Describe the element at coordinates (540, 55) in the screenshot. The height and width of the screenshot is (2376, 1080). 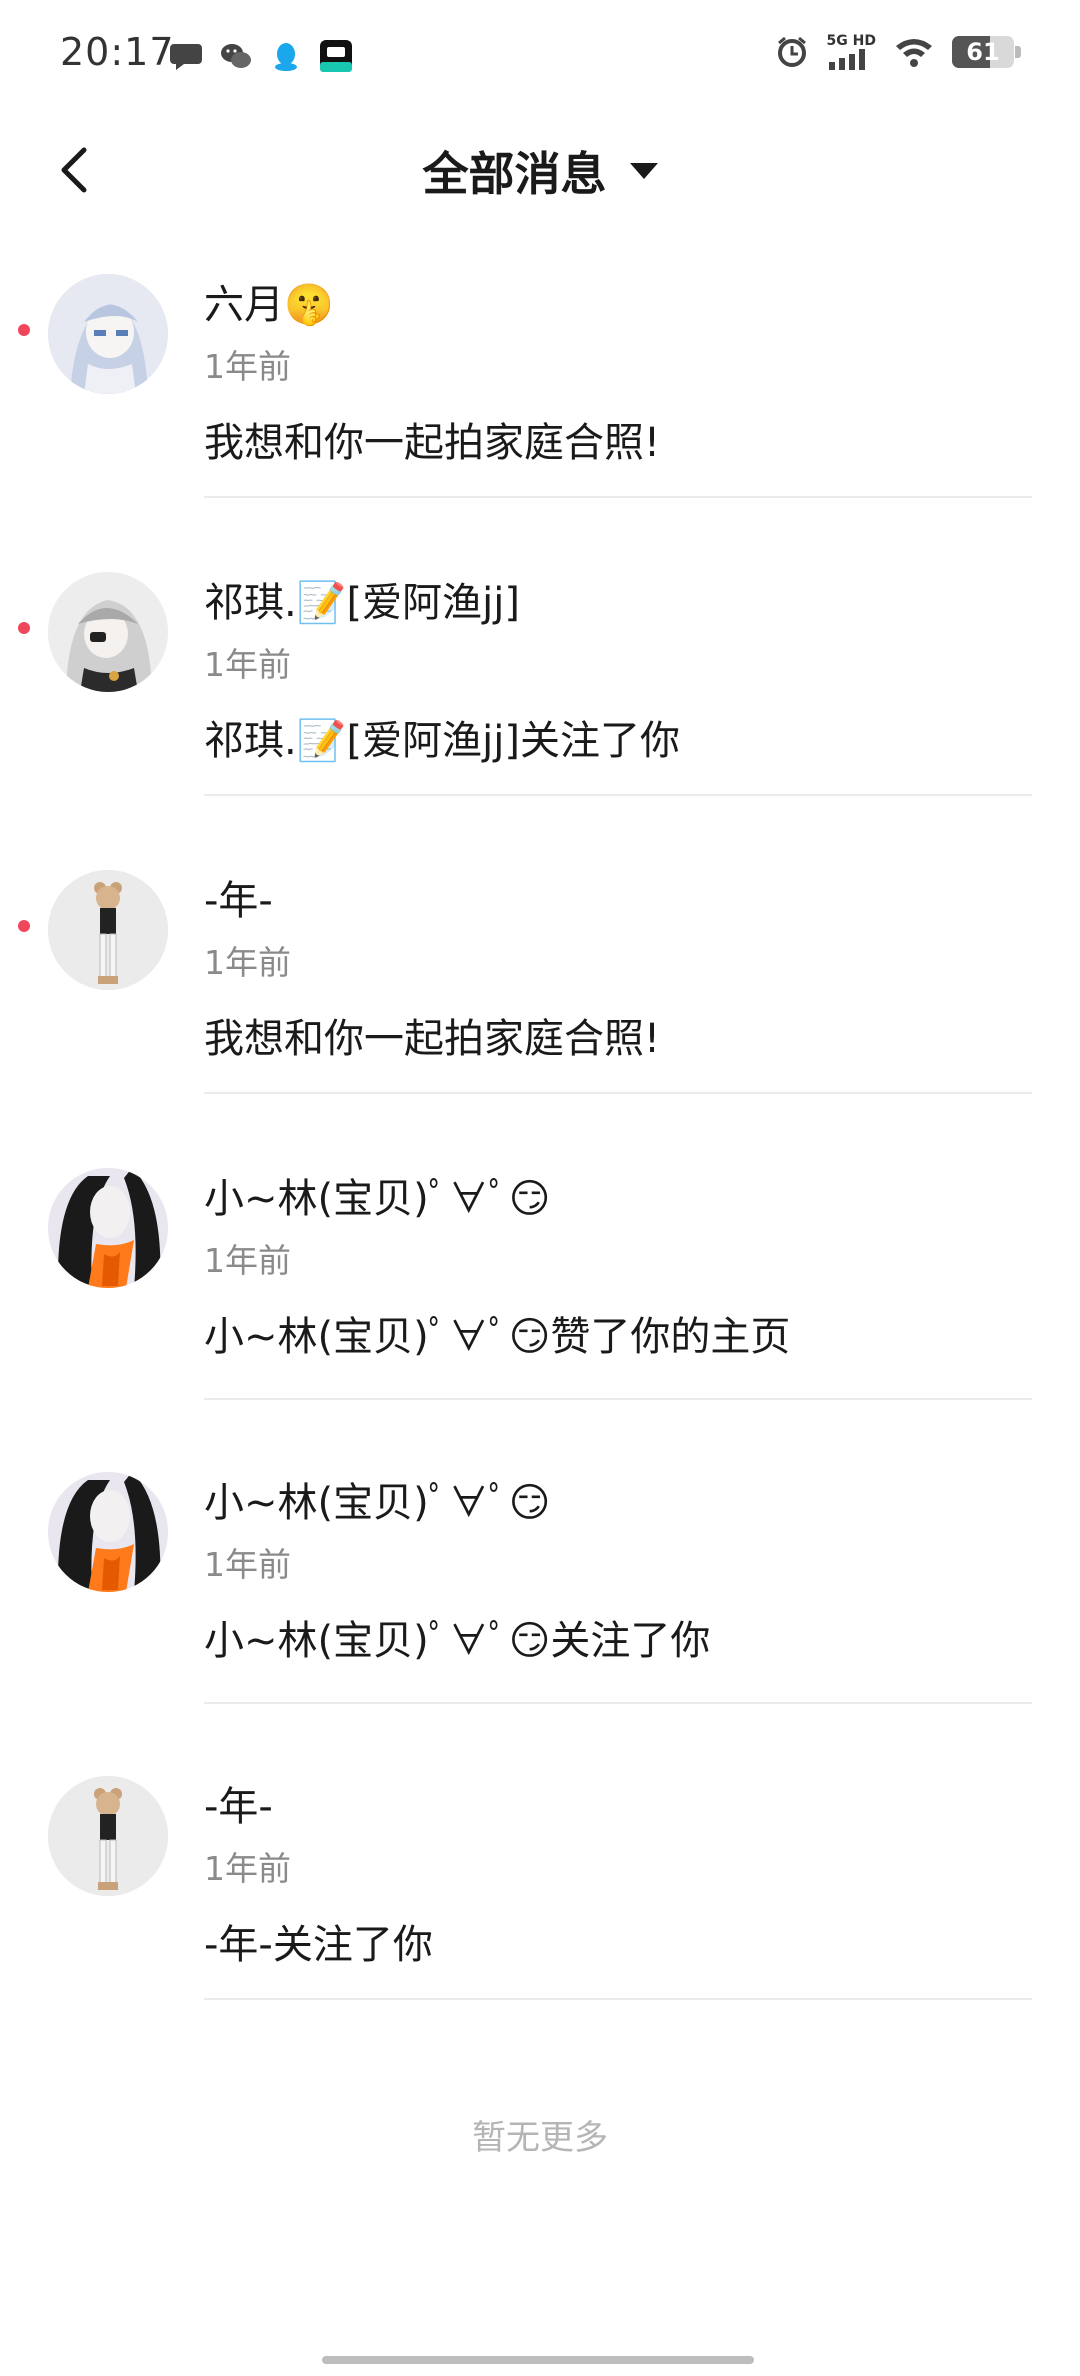
I see `status-bar: 20:17 5G HD 61` at that location.